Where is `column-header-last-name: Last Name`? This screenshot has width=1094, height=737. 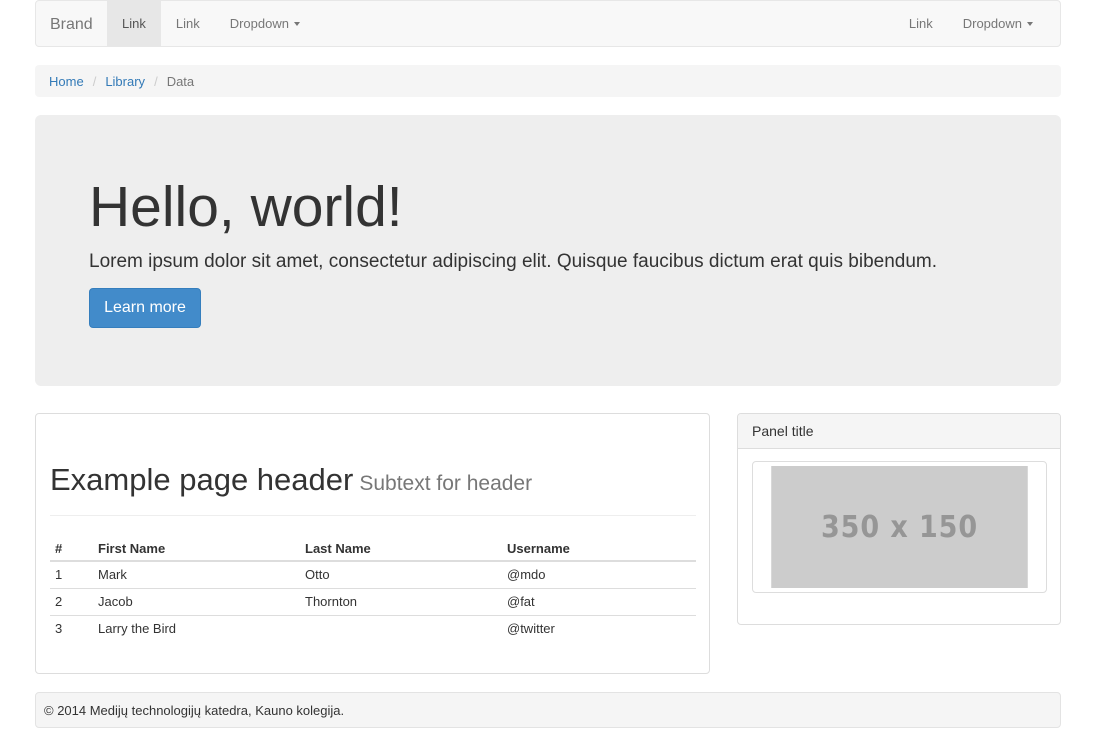 column-header-last-name: Last Name is located at coordinates (401, 548).